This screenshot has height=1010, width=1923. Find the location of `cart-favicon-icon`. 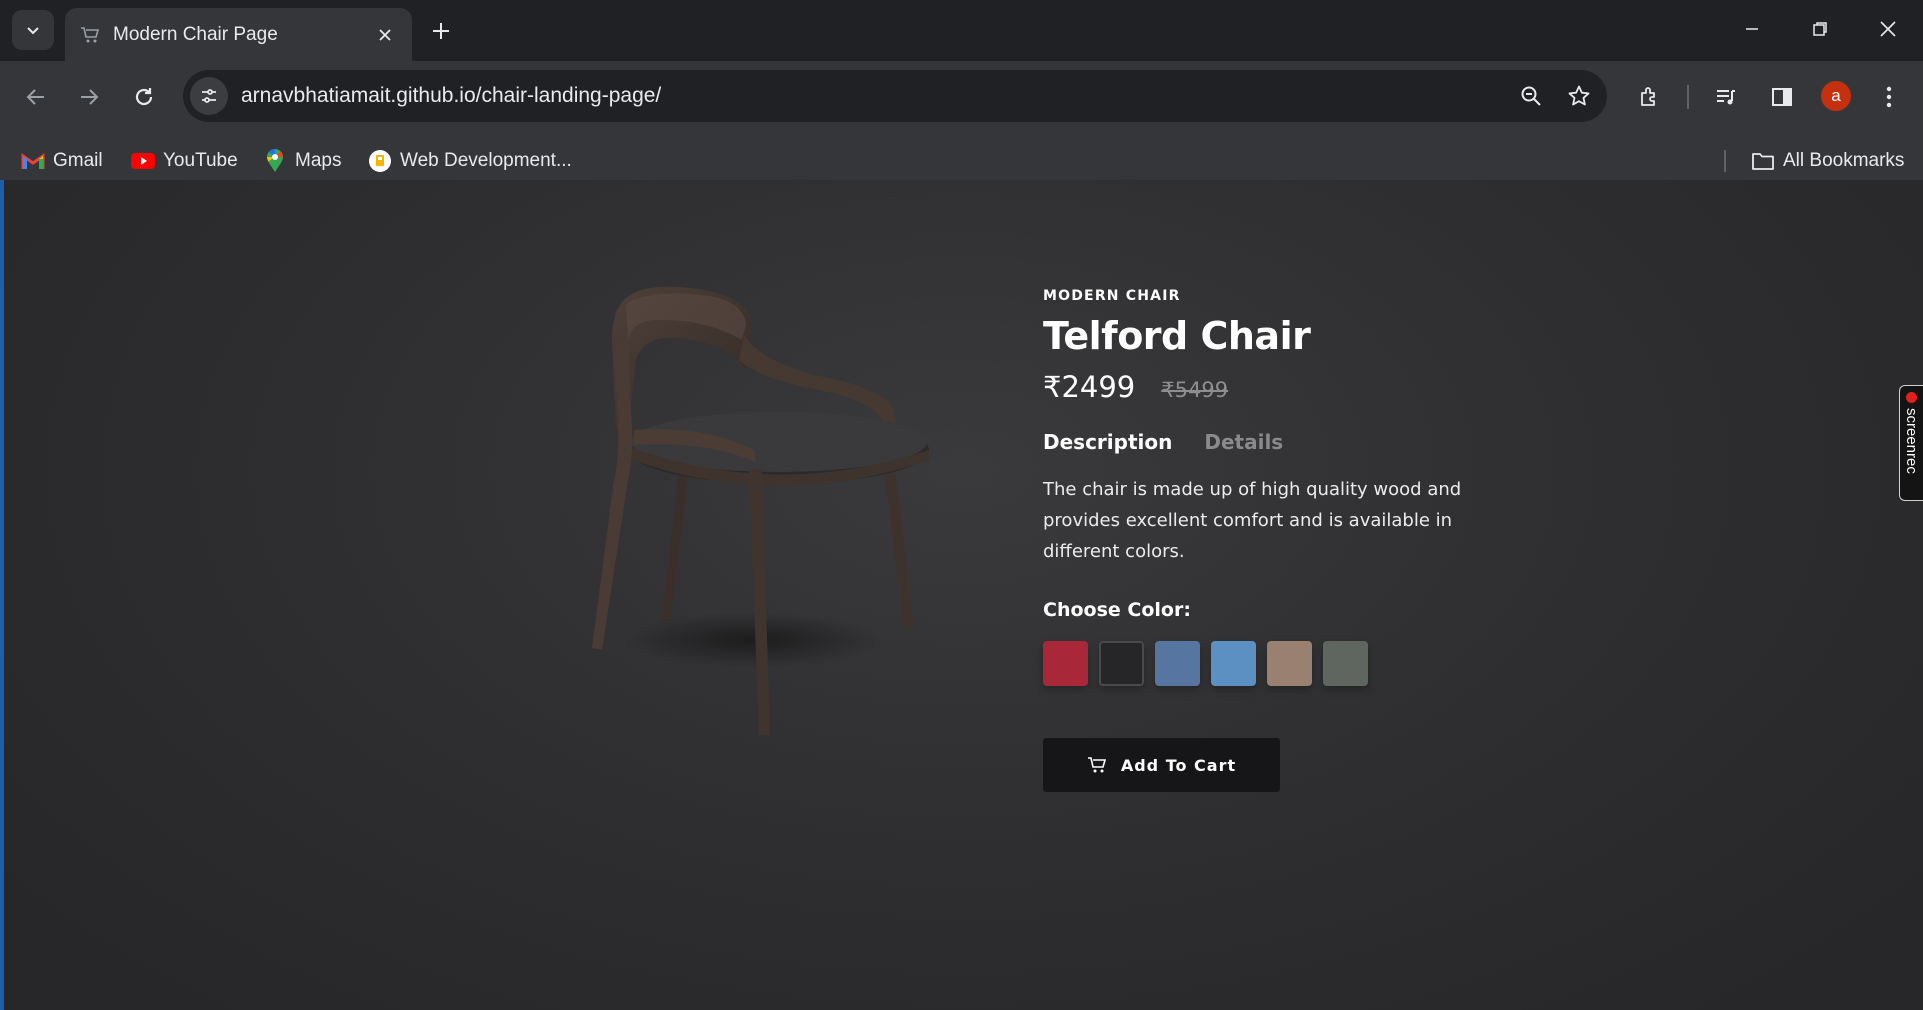

cart-favicon-icon is located at coordinates (90, 35).